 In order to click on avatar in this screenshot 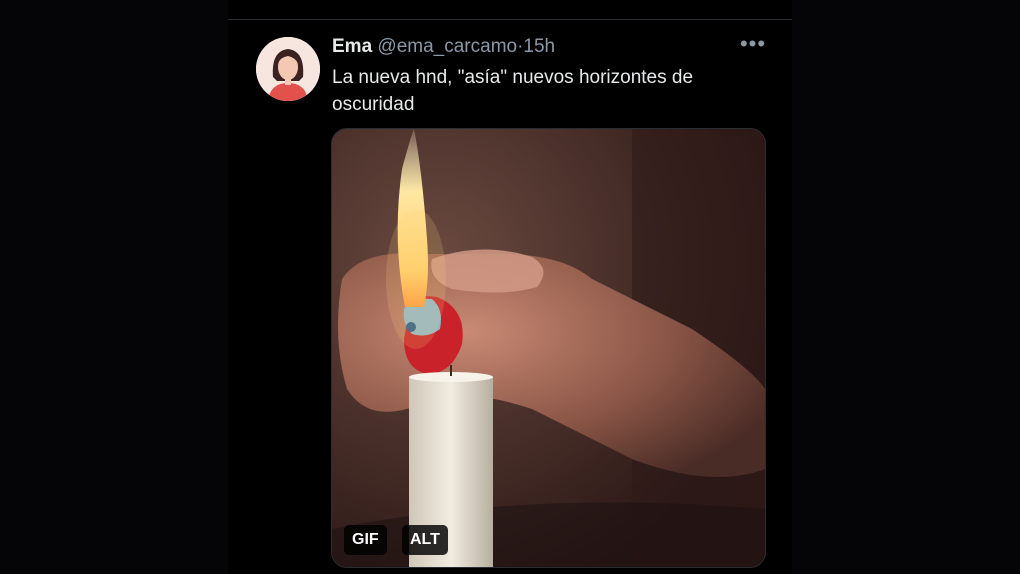, I will do `click(288, 69)`.